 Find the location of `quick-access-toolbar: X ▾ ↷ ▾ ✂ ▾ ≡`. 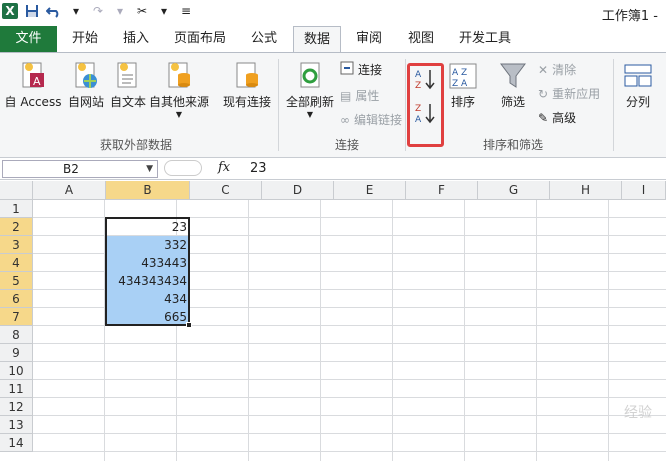

quick-access-toolbar: X ▾ ↷ ▾ ✂ ▾ ≡ is located at coordinates (98, 11).